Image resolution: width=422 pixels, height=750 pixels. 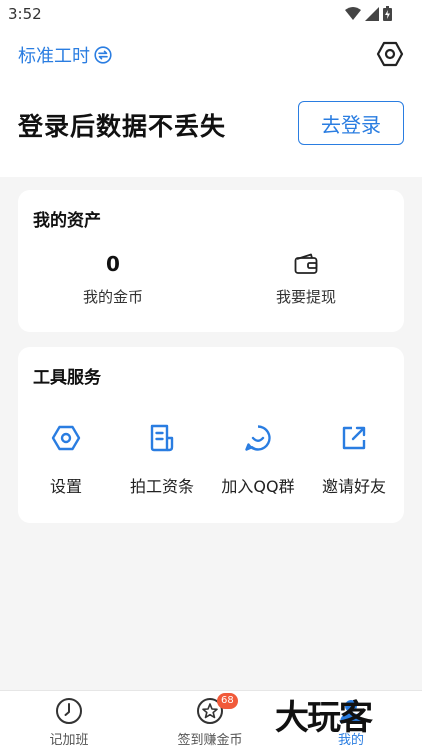 What do you see at coordinates (162, 438) in the screenshot?
I see `document-icon` at bounding box center [162, 438].